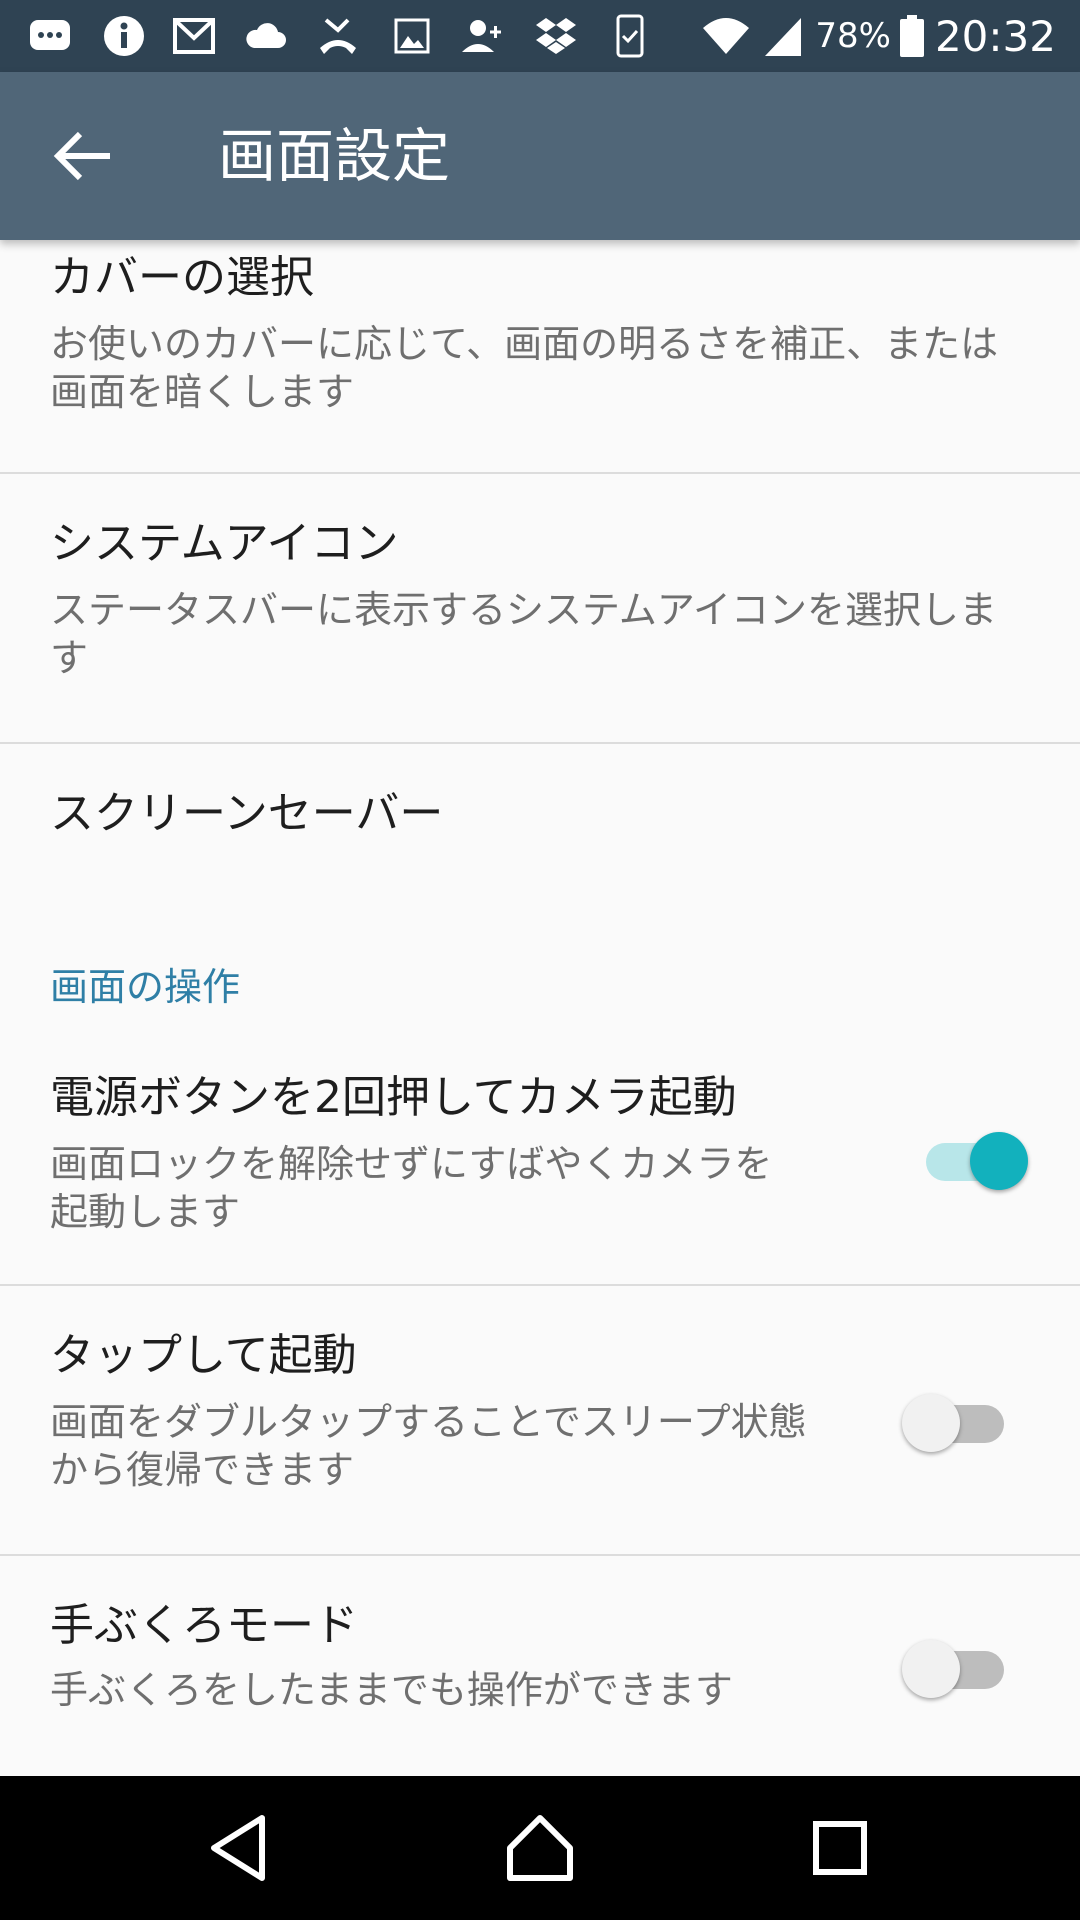  I want to click on glove-mode-toggle, so click(957, 1667).